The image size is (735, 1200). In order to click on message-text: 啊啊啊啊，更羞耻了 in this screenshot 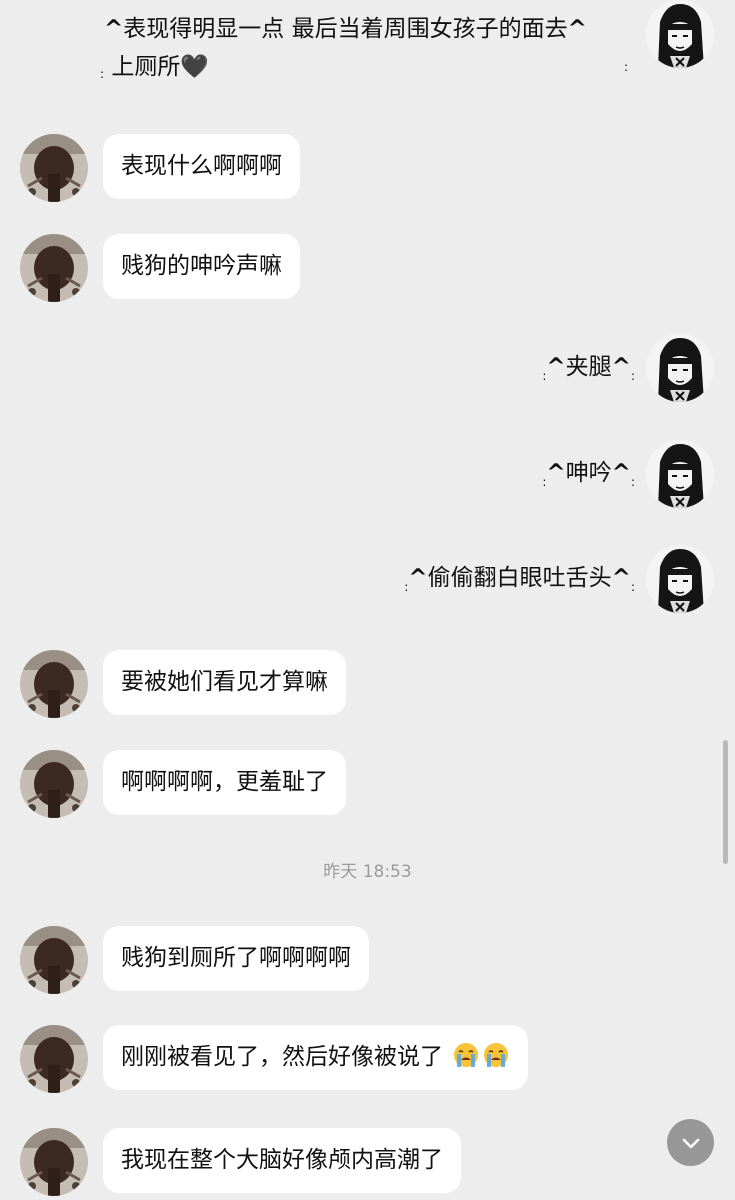, I will do `click(224, 782)`.